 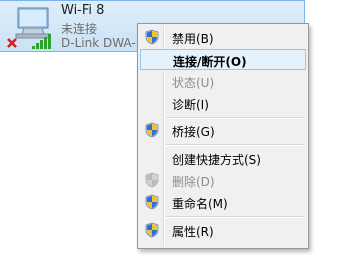 What do you see at coordinates (12, 43) in the screenshot?
I see `disconnected-x-icon` at bounding box center [12, 43].